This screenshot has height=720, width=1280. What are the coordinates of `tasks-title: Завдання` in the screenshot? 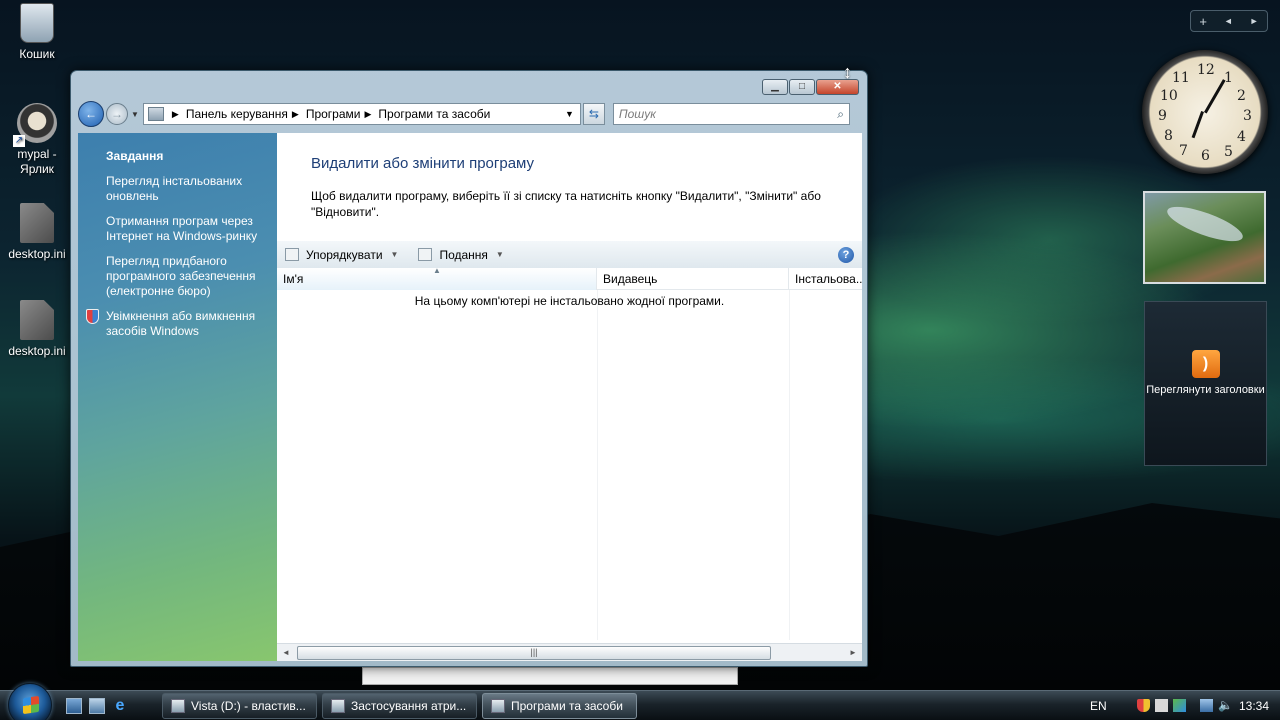 It's located at (135, 156).